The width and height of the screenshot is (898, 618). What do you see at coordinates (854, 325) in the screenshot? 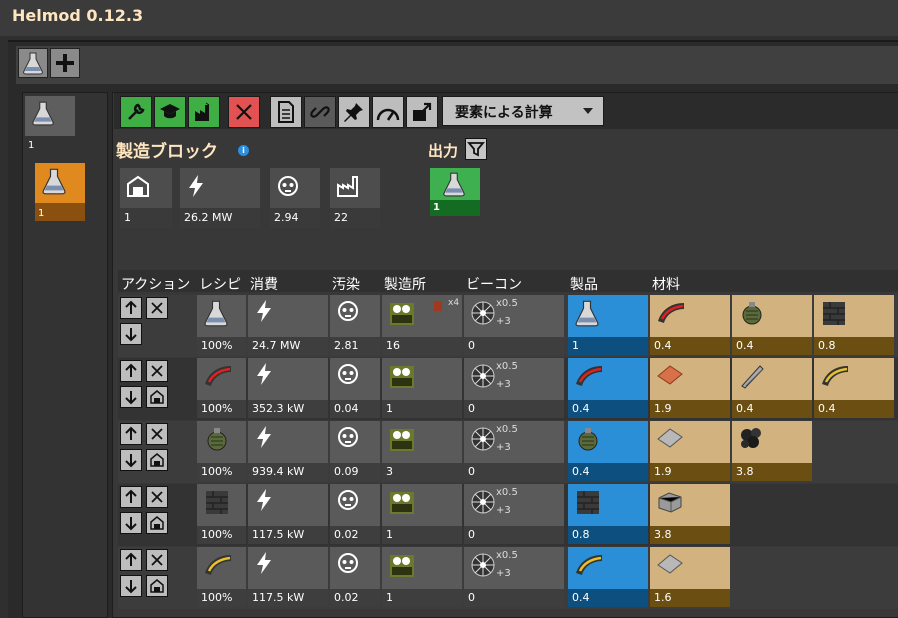
I see `ingredient-cell: 0.8` at bounding box center [854, 325].